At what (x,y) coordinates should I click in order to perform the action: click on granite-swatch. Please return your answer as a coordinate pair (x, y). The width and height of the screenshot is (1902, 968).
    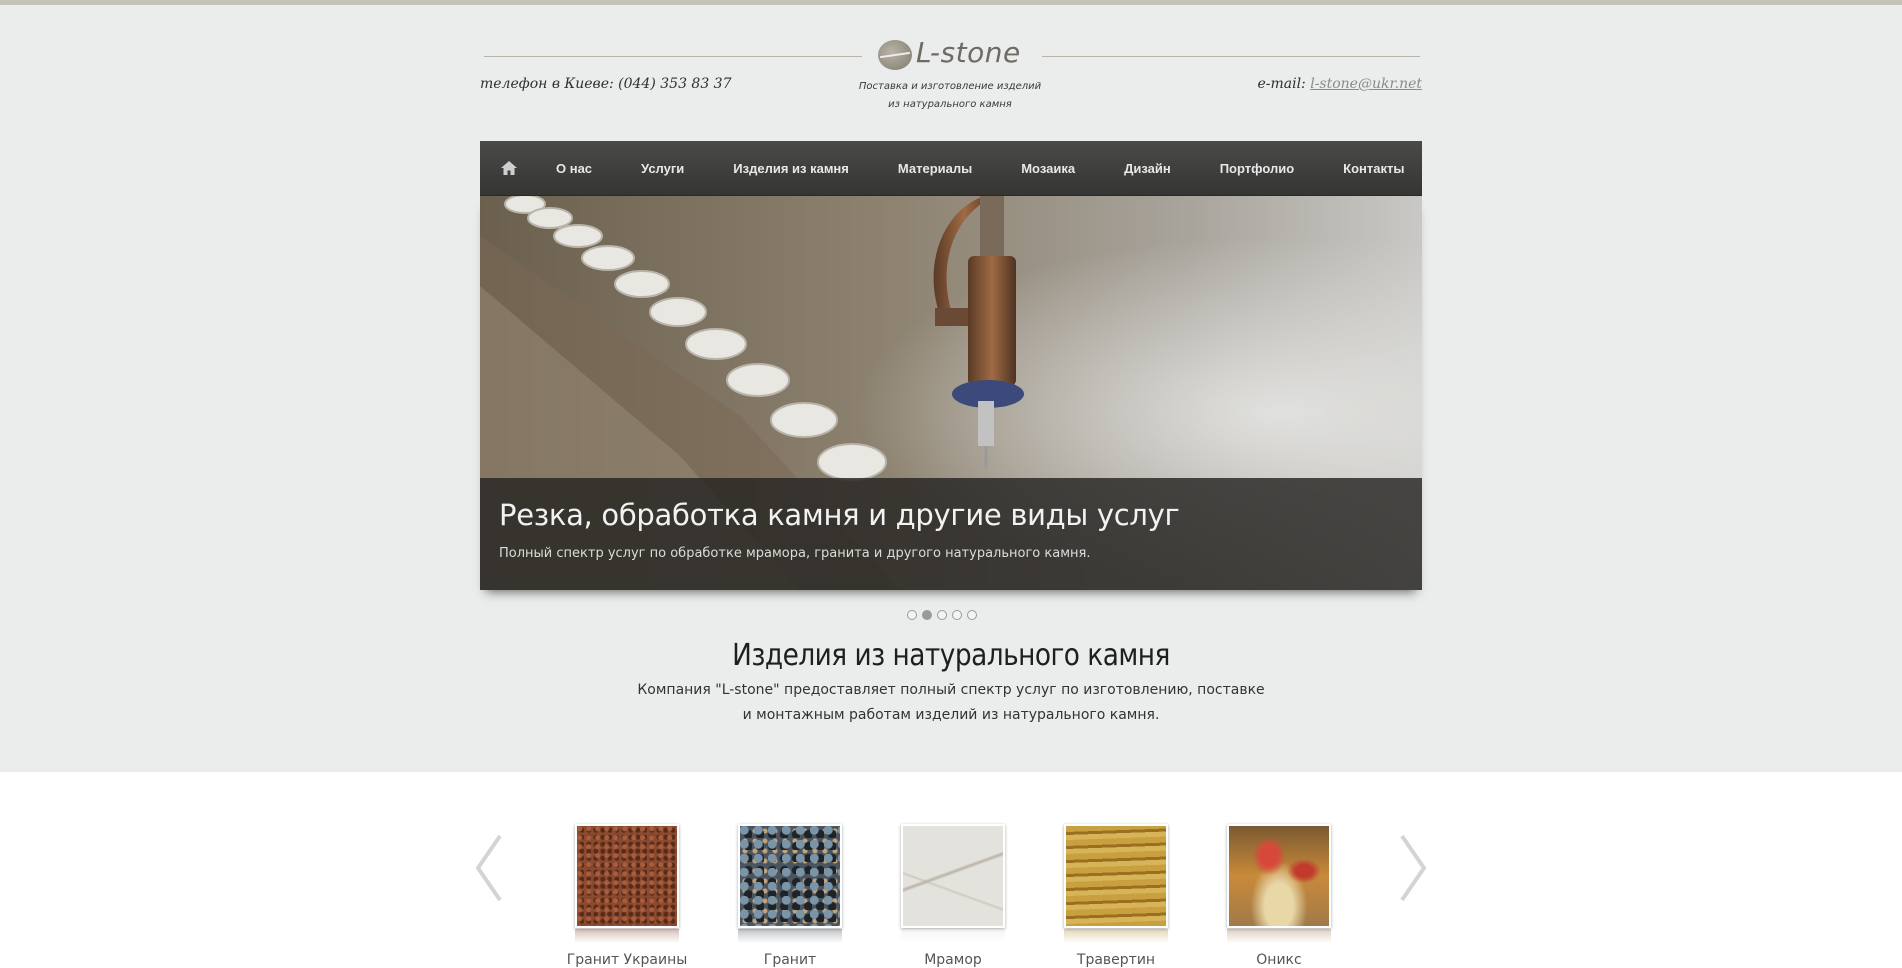
    Looking at the image, I should click on (790, 876).